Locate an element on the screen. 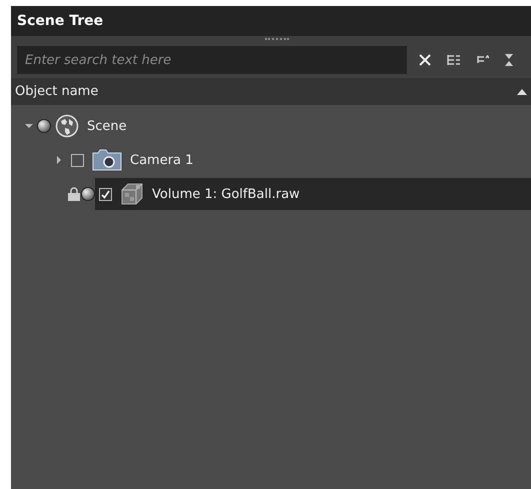 The height and width of the screenshot is (489, 531). tree-item: Volume 1: GolfBall.raw is located at coordinates (313, 194).